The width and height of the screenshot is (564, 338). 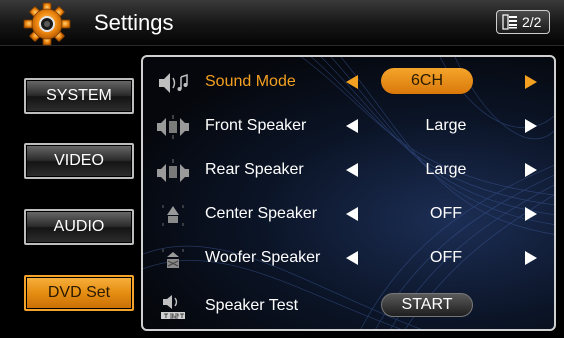 What do you see at coordinates (531, 170) in the screenshot?
I see `rear-speaker-next-arrow` at bounding box center [531, 170].